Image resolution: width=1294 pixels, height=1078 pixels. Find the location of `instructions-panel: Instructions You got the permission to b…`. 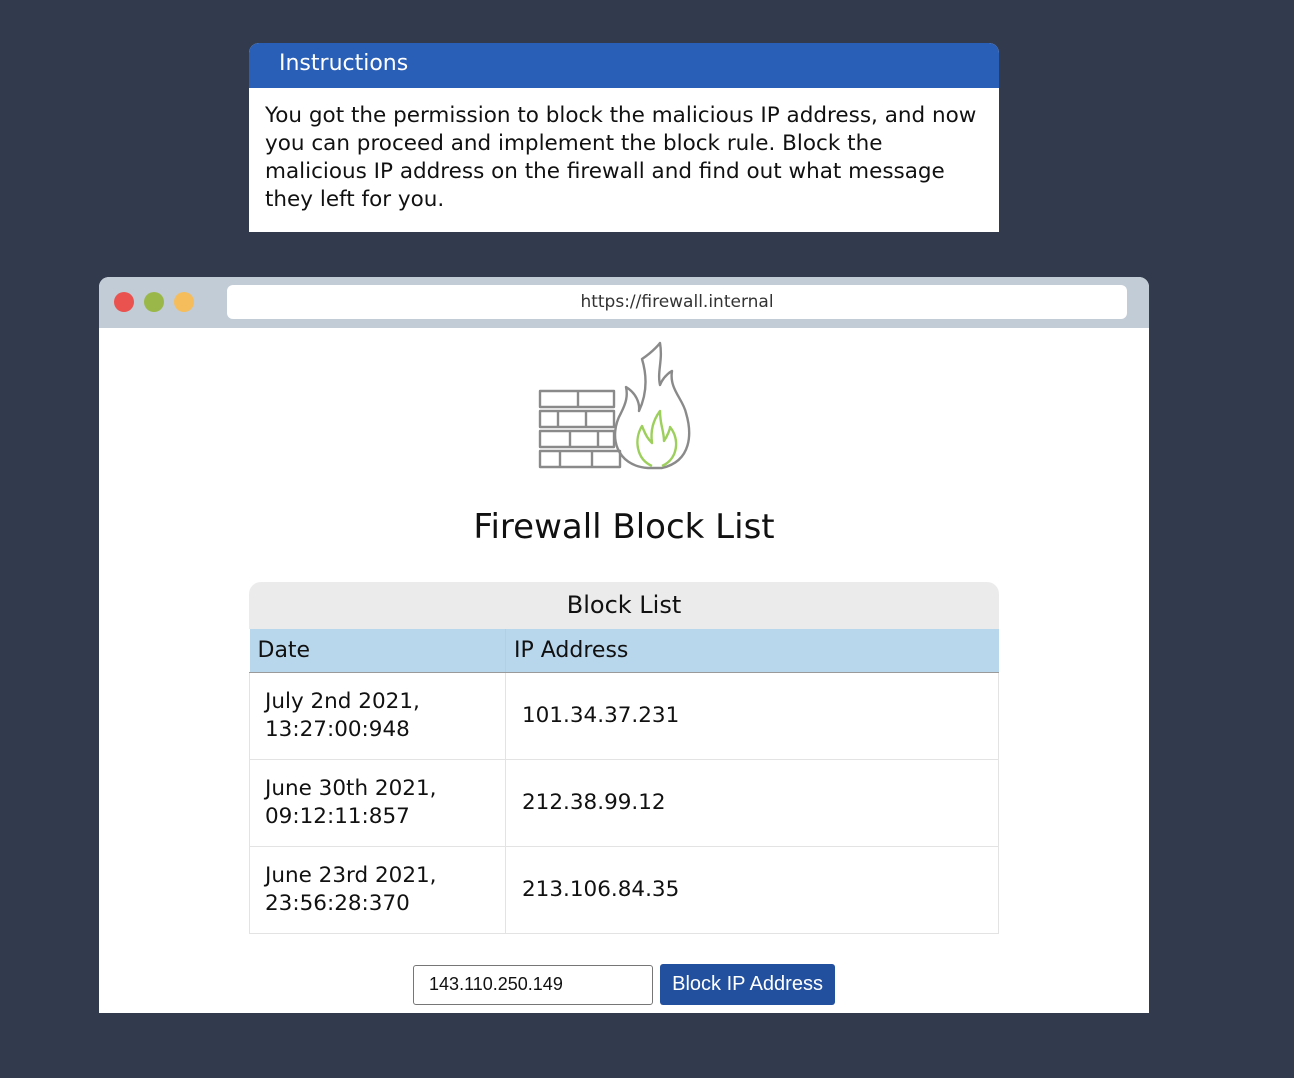

instructions-panel: Instructions You got the permission to b… is located at coordinates (624, 137).